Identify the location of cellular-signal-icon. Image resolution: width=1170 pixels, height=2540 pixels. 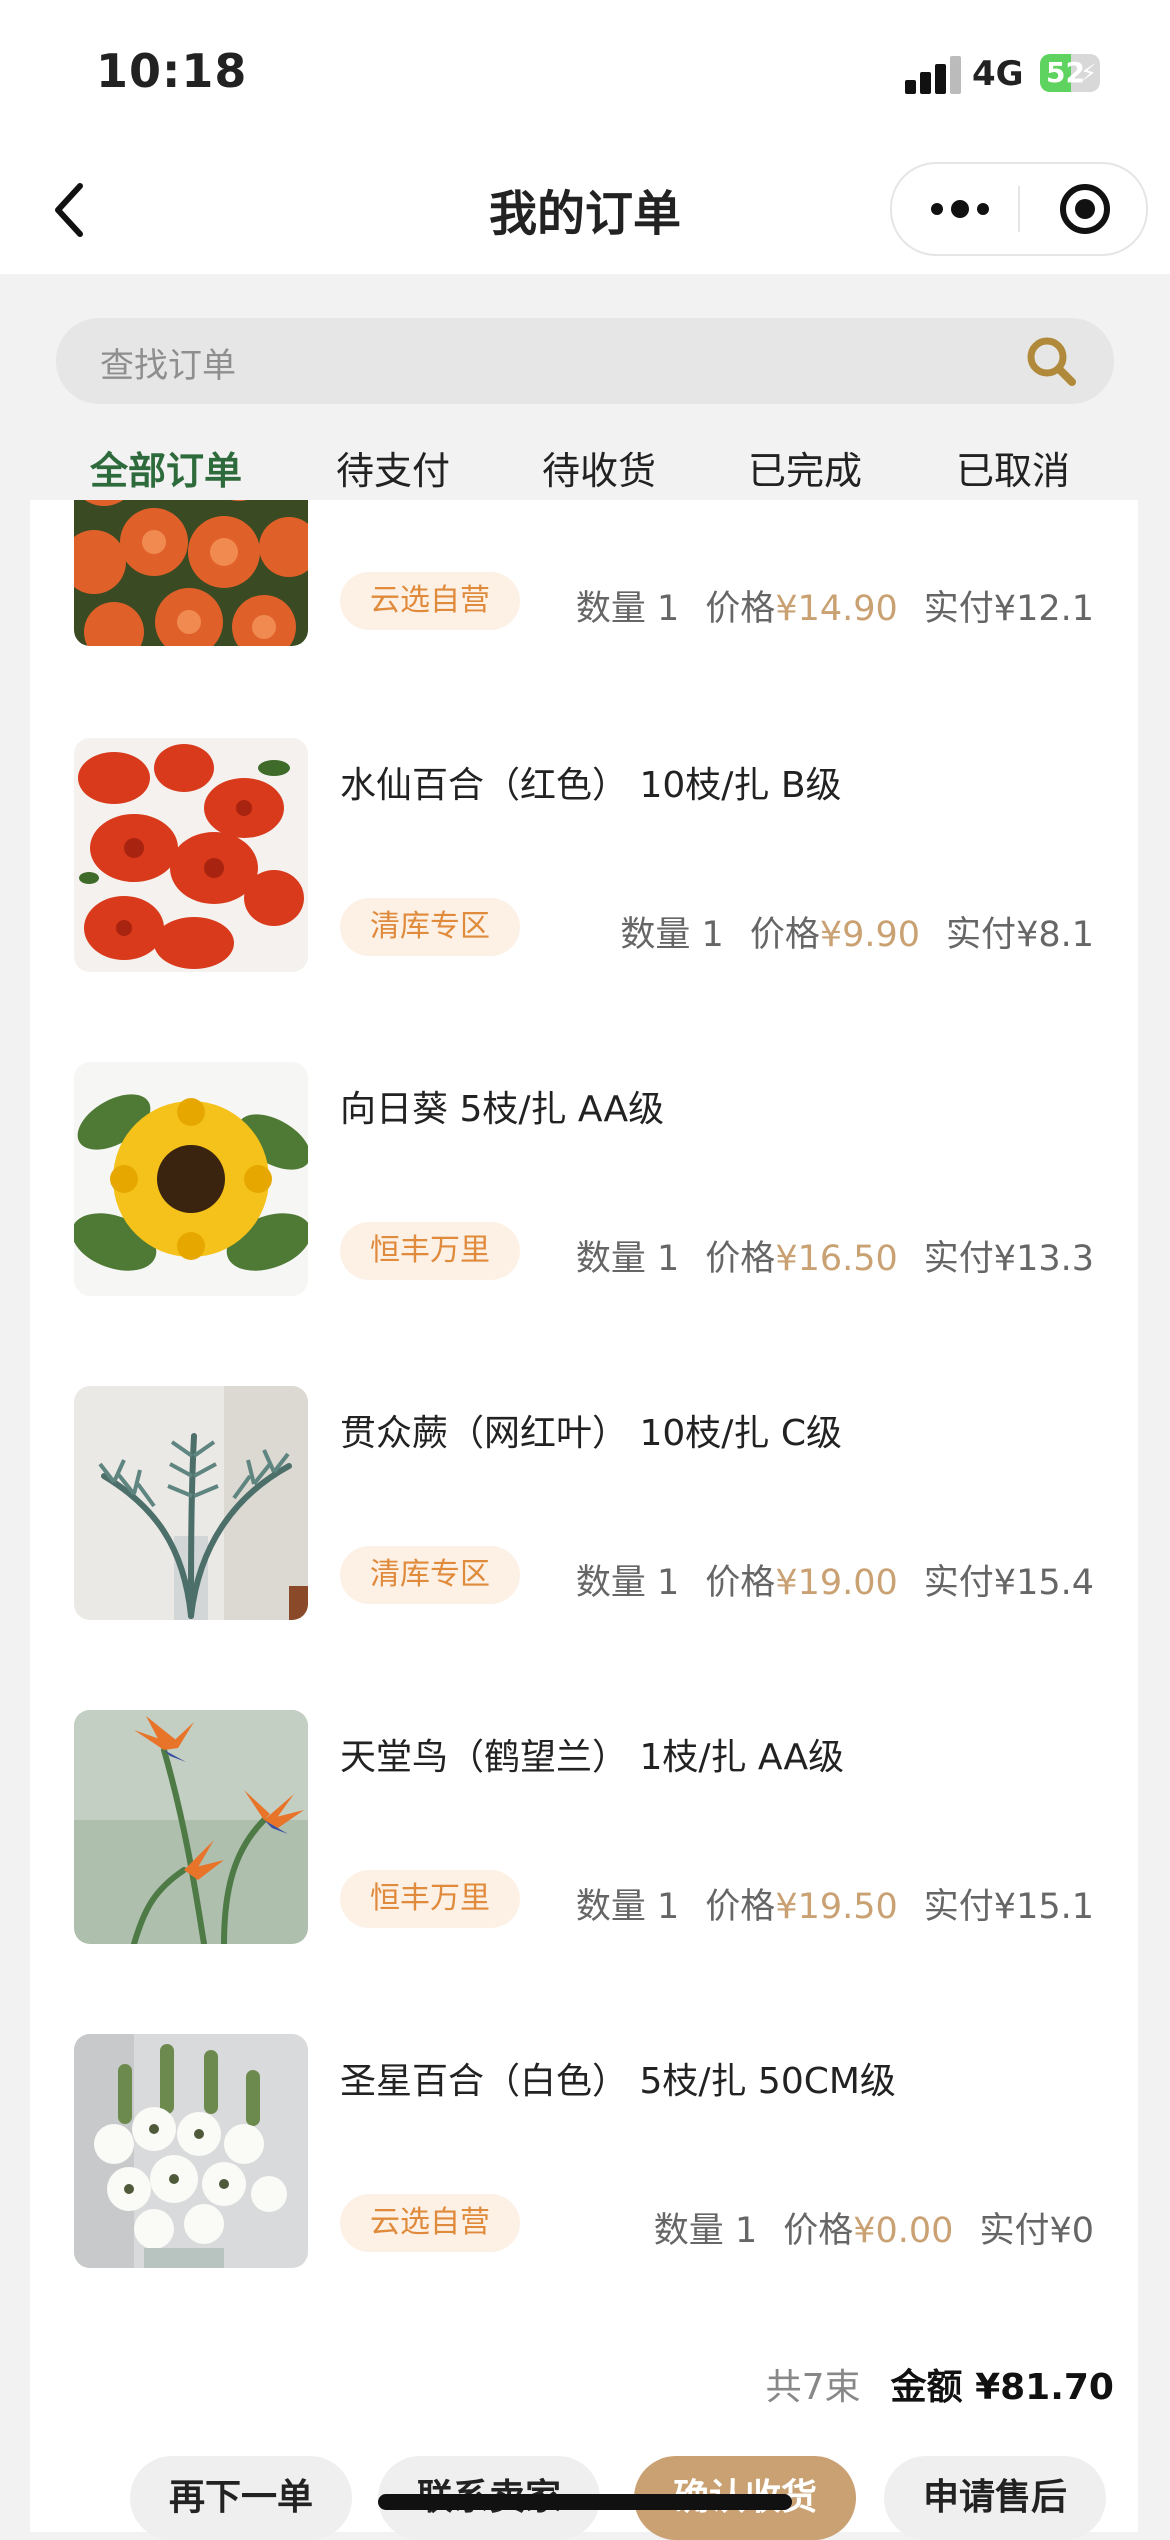
(933, 75).